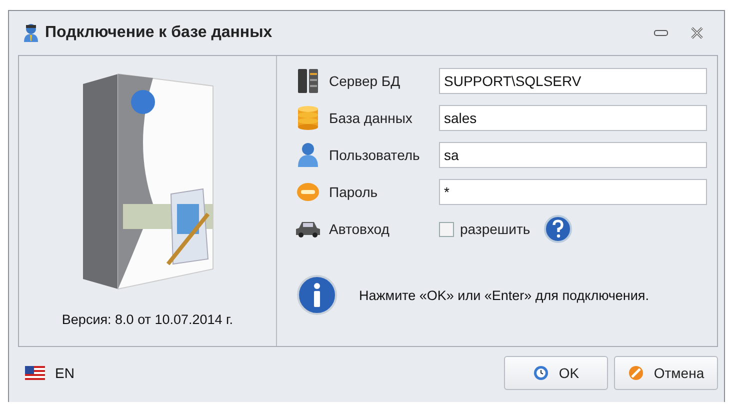 Image resolution: width=729 pixels, height=404 pixels. I want to click on cancel-icon, so click(636, 373).